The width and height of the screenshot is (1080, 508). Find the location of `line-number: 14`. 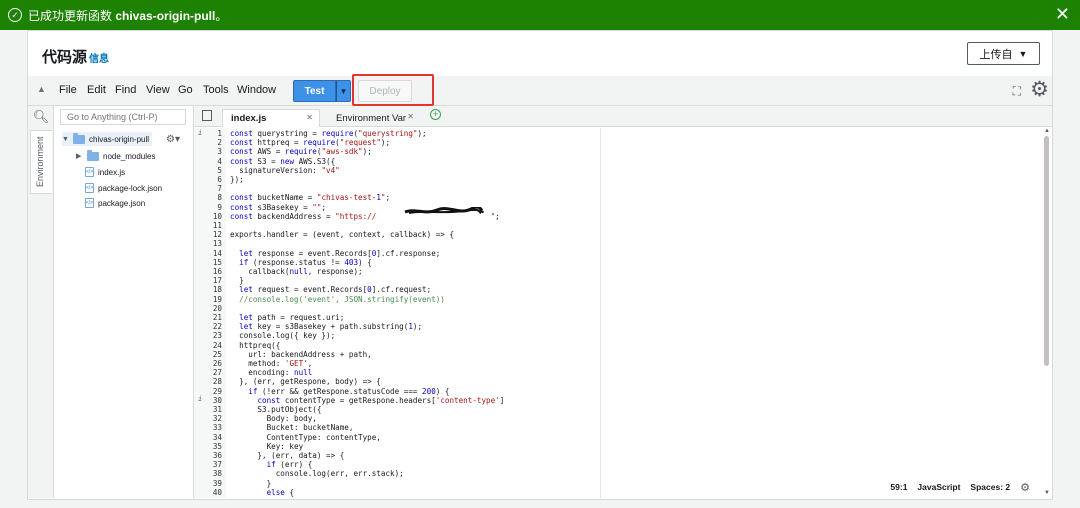

line-number: 14 is located at coordinates (217, 253).